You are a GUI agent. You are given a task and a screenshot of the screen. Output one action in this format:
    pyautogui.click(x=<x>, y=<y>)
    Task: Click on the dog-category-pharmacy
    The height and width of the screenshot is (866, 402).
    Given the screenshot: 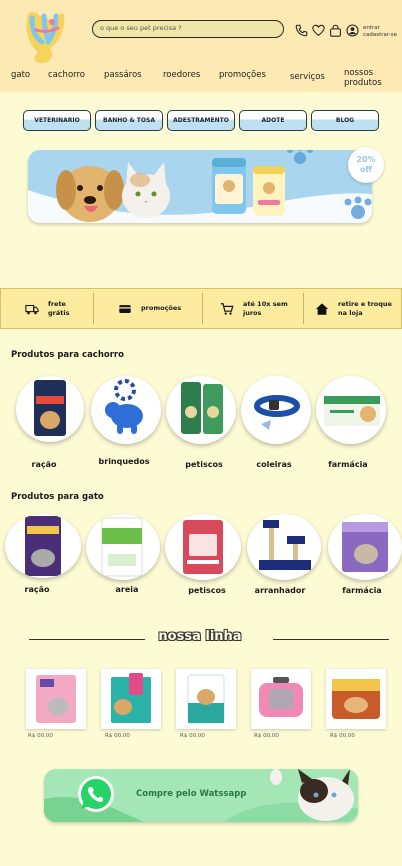 What is the action you would take?
    pyautogui.click(x=351, y=410)
    